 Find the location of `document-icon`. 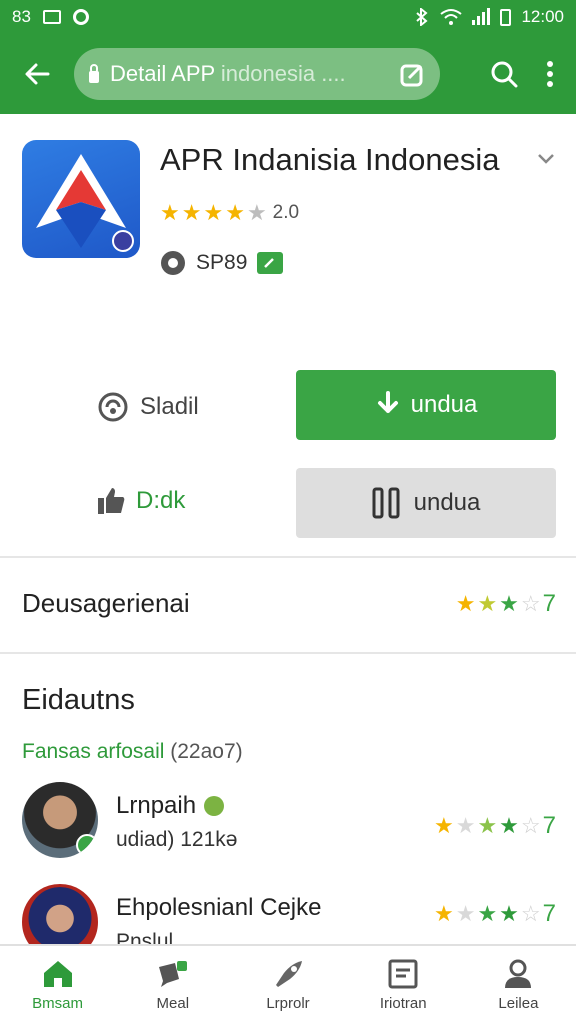

document-icon is located at coordinates (403, 973).